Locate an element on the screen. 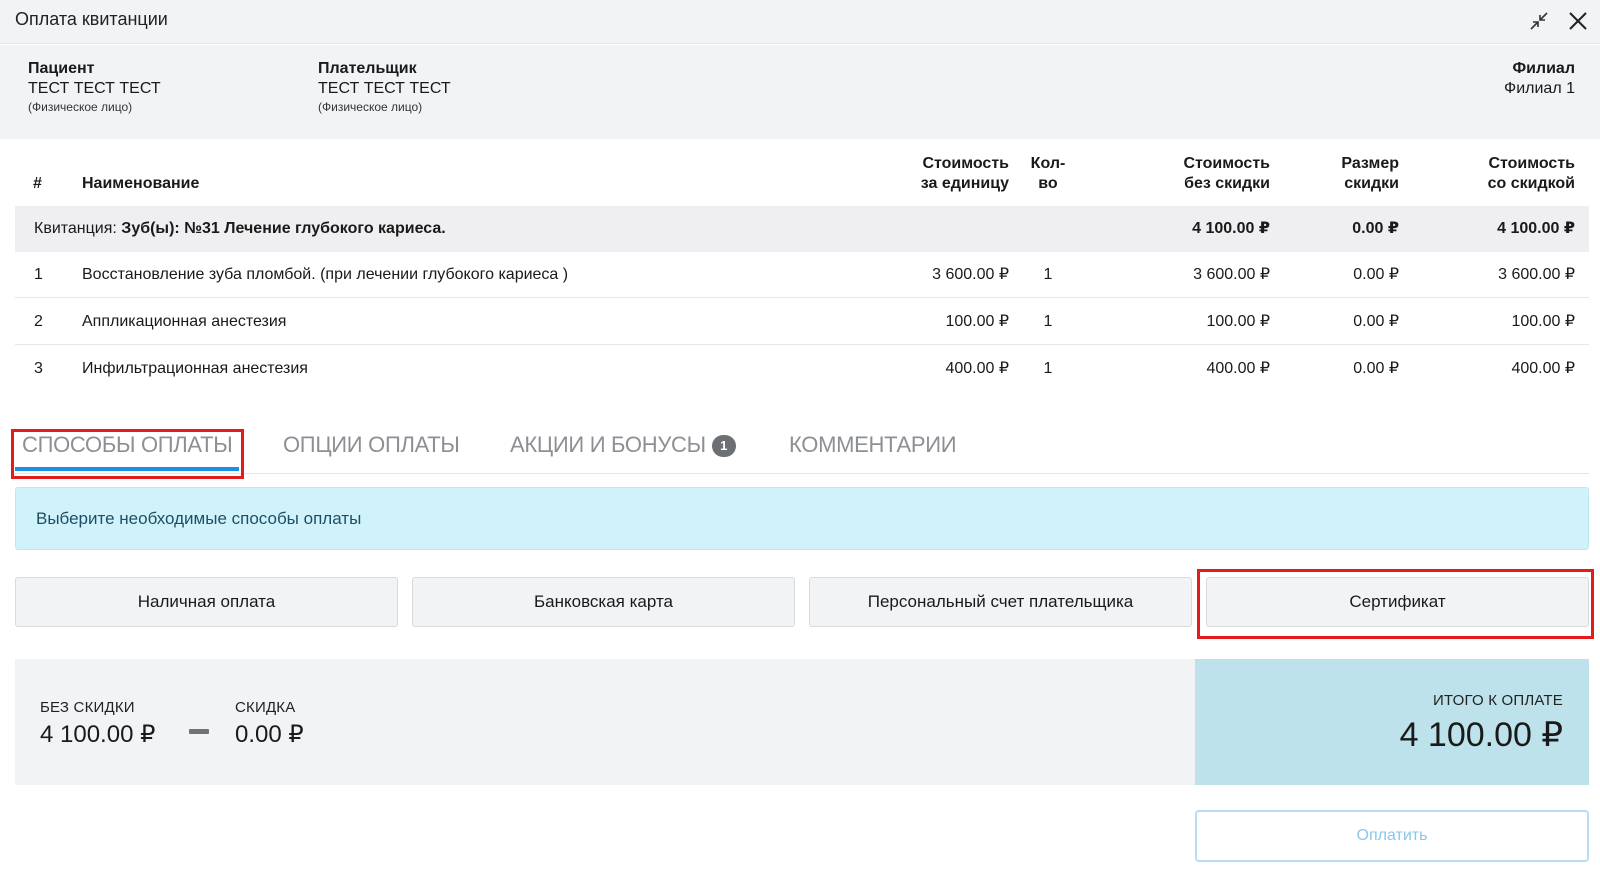  group-with-discount: 4 100.00 ₽ is located at coordinates (1536, 228).